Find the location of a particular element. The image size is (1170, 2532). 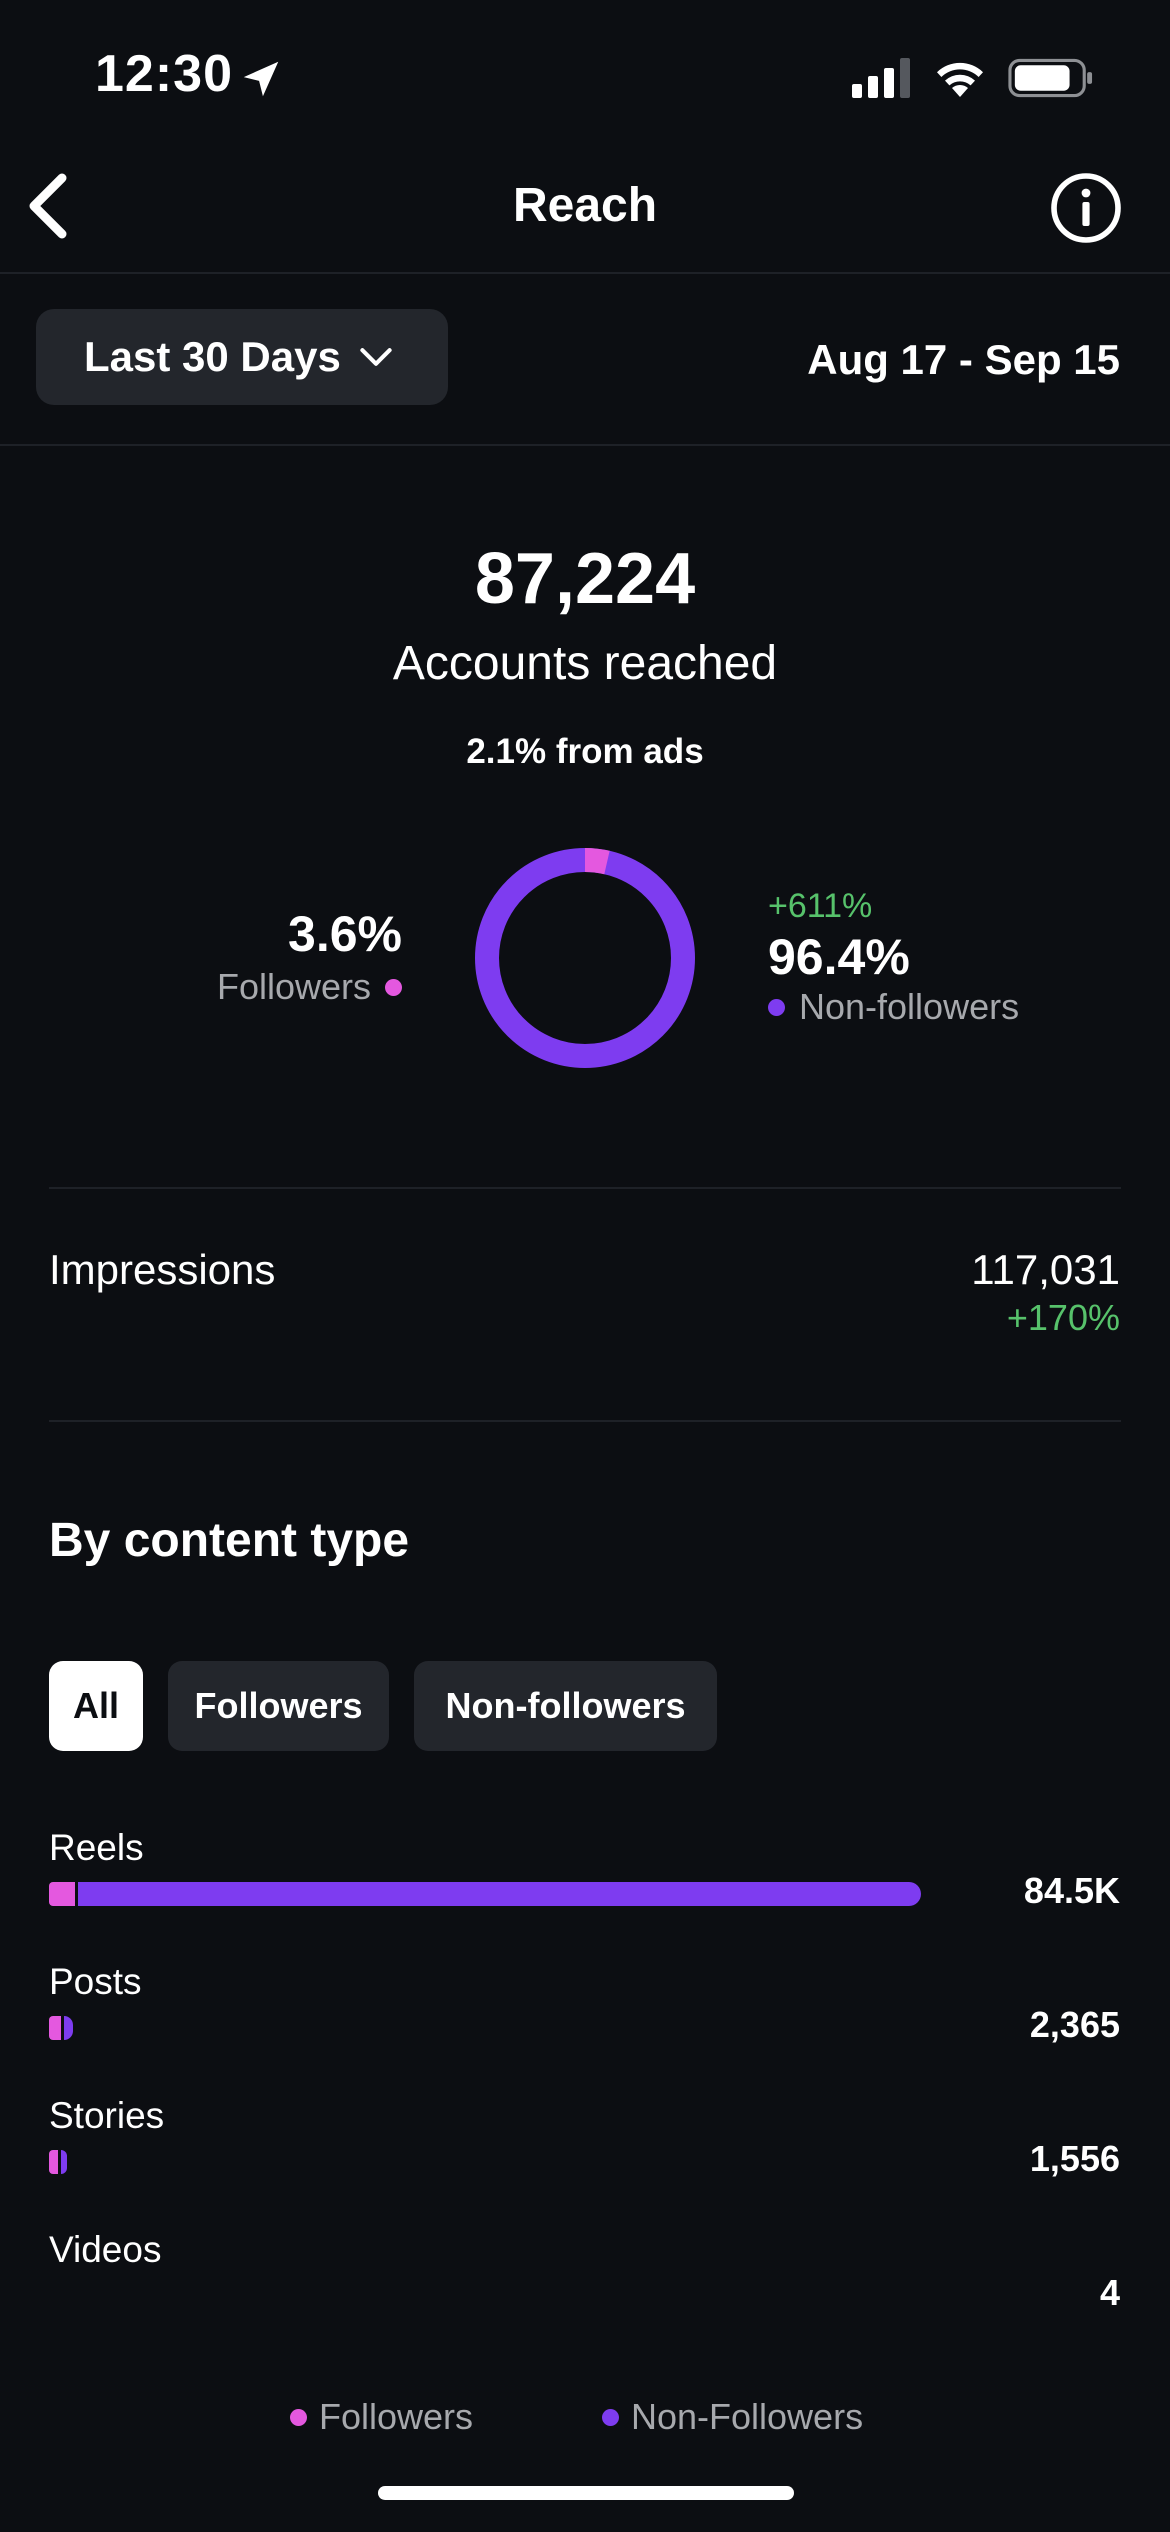

nonfollowers-change: +611% is located at coordinates (820, 906).